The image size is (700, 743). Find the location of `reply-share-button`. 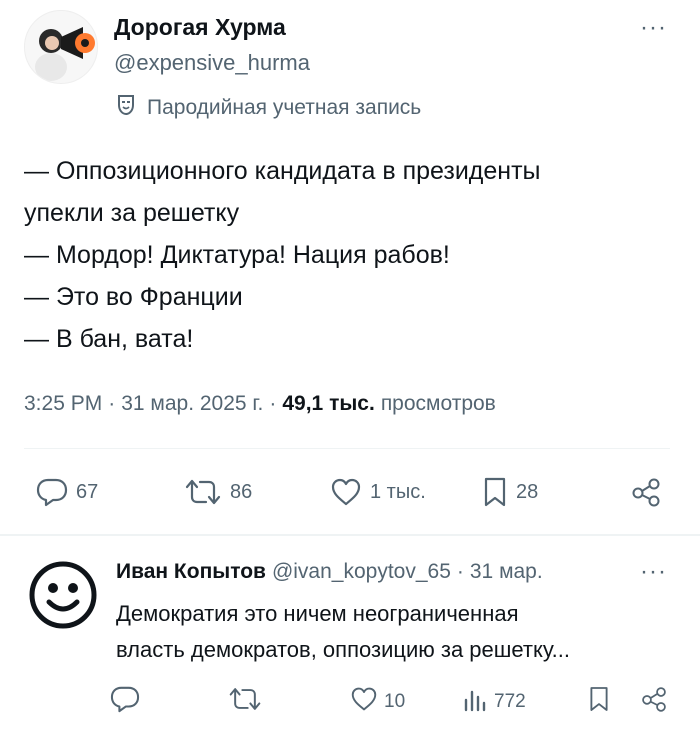

reply-share-button is located at coordinates (654, 702).